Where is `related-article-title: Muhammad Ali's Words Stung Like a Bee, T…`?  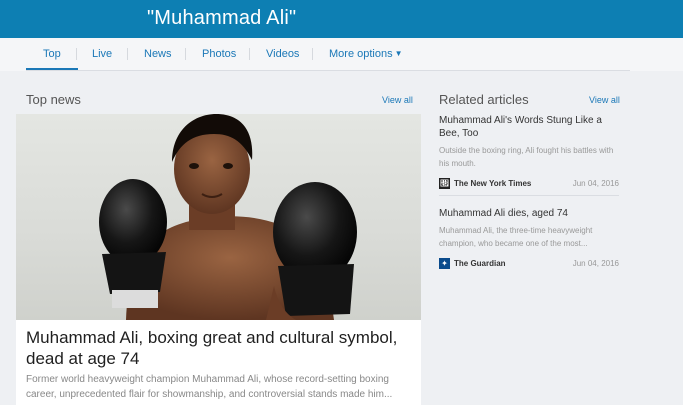
related-article-title: Muhammad Ali's Words Stung Like a Bee, T… is located at coordinates (529, 127).